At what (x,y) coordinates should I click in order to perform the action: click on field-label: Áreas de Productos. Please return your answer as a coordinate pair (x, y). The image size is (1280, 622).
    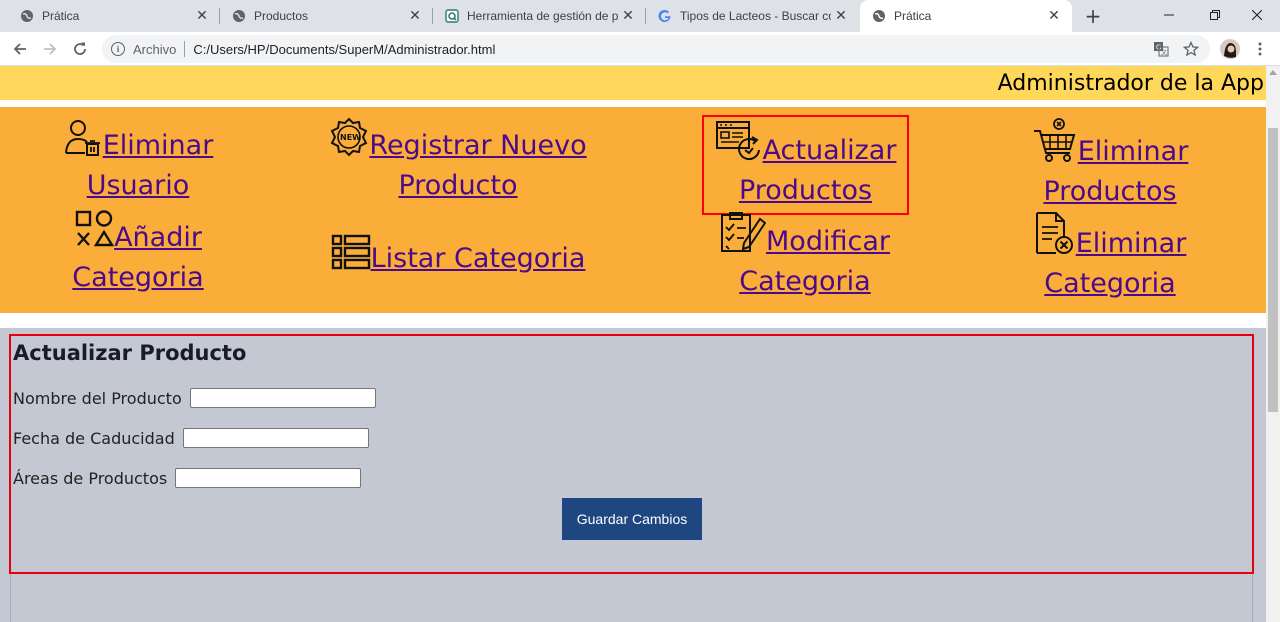
    Looking at the image, I should click on (90, 478).